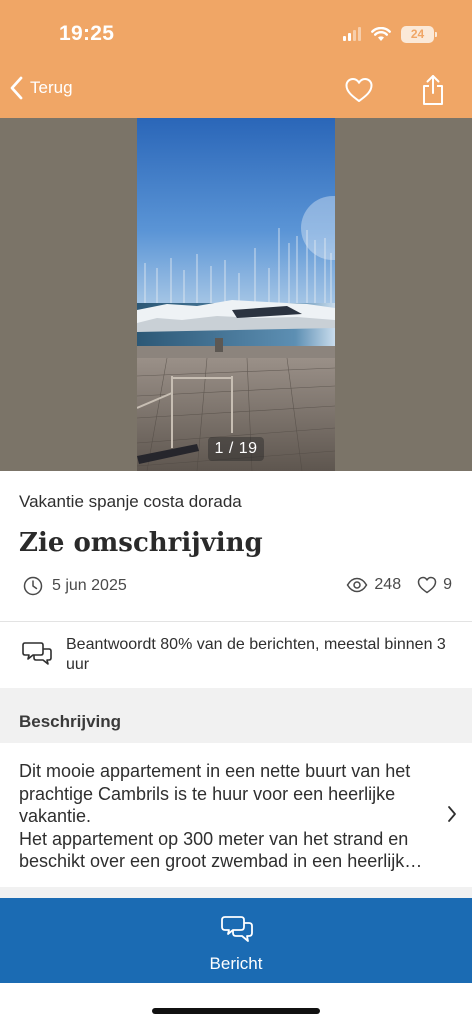 The width and height of the screenshot is (472, 1024). I want to click on description-heading: Beschrijving, so click(70, 721).